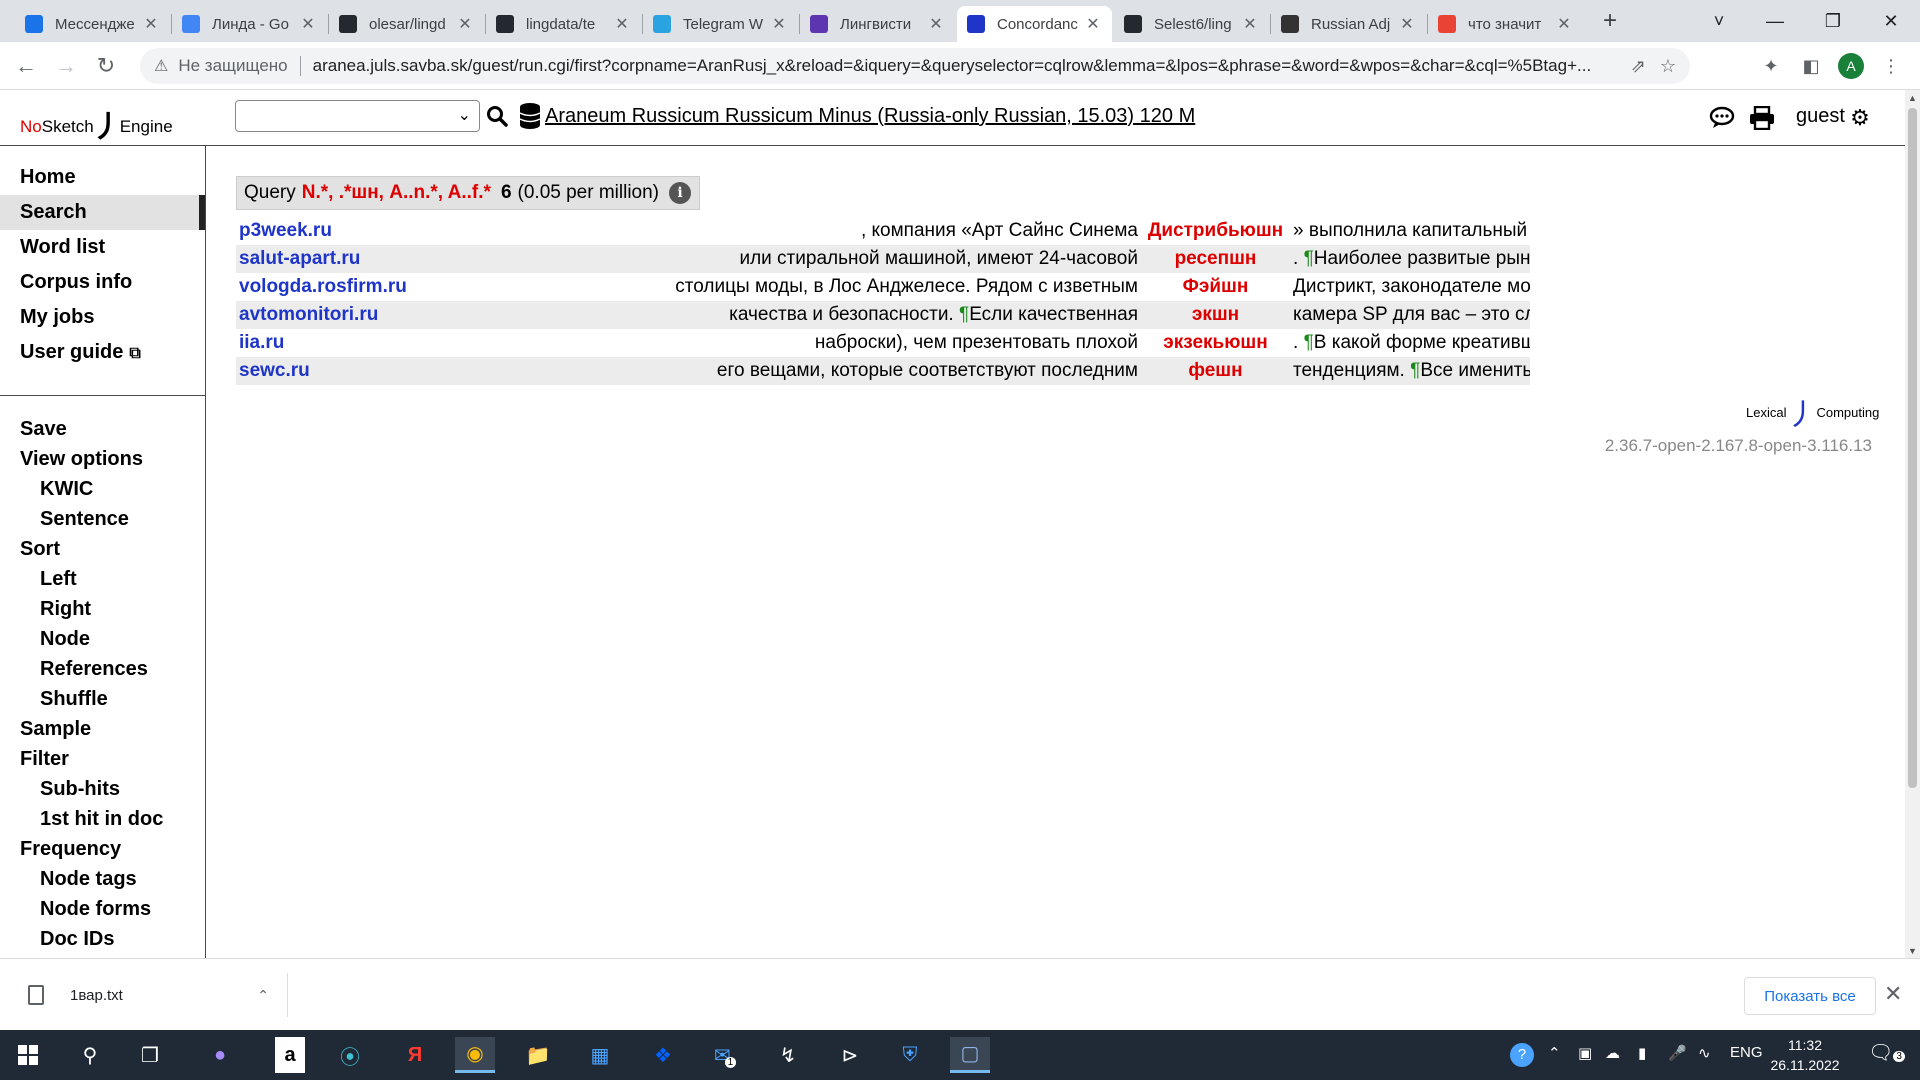  Describe the element at coordinates (1704, 1053) in the screenshot. I see `wifi-icon: ∿` at that location.